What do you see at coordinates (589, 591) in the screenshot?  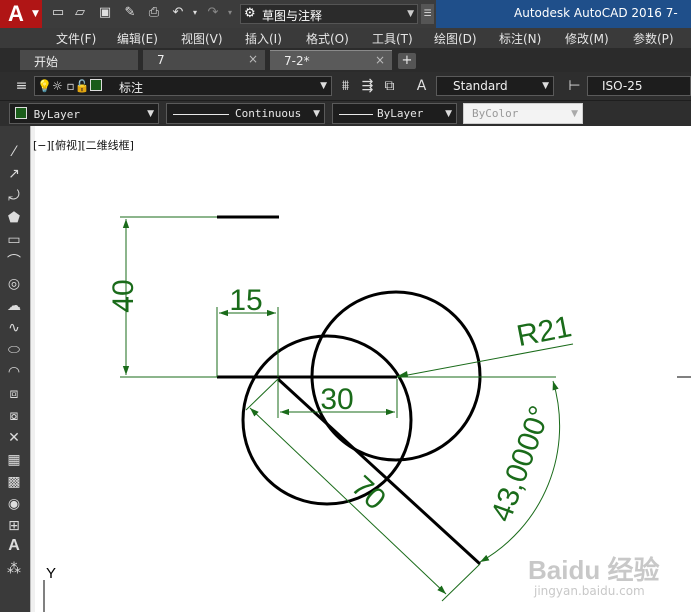 I see `watermark-url: jingyan.baidu.com` at bounding box center [589, 591].